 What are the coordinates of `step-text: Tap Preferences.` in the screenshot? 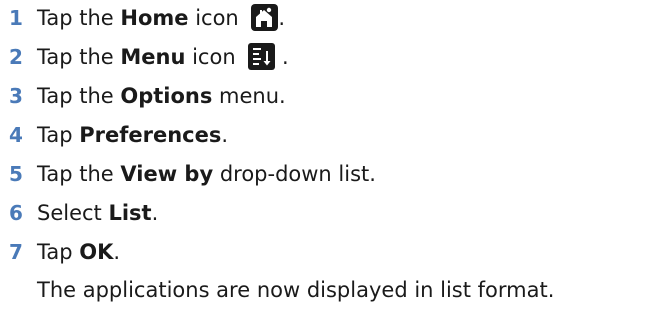 It's located at (133, 135).